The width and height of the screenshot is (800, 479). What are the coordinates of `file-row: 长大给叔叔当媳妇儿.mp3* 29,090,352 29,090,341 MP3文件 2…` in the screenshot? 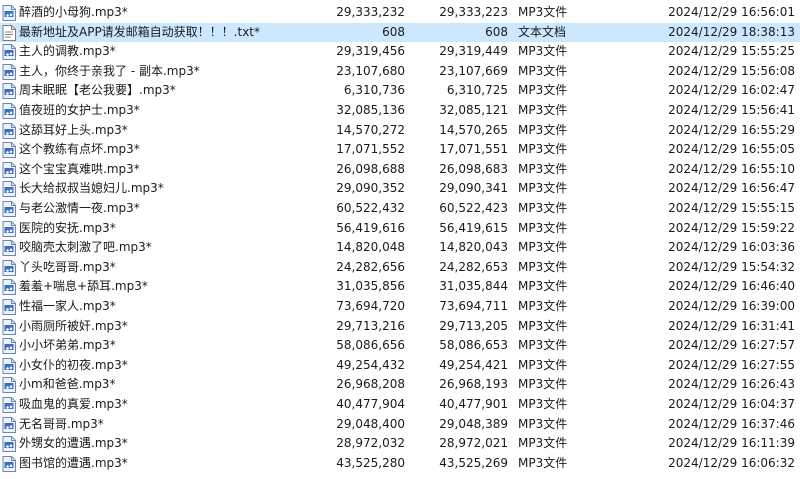 It's located at (400, 189).